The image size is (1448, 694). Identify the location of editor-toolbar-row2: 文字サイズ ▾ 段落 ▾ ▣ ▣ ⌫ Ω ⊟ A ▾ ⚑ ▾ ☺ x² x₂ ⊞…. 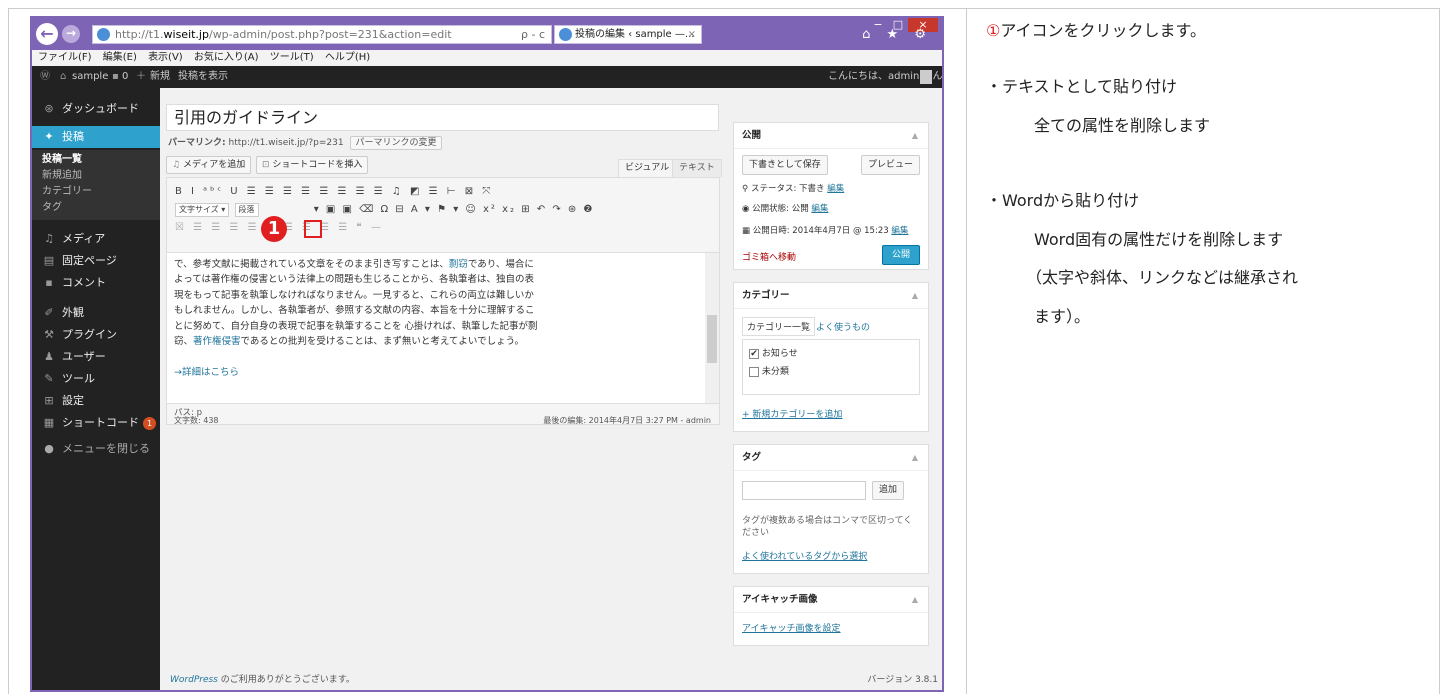
(384, 210).